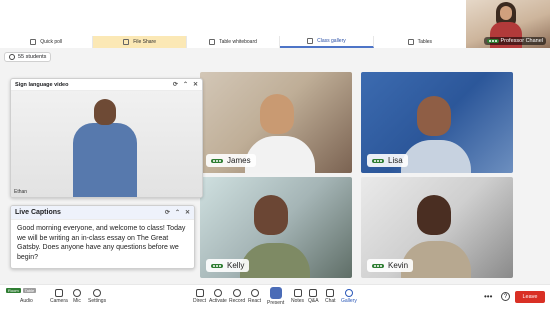 This screenshot has height=309, width=550. What do you see at coordinates (140, 42) in the screenshot?
I see `tab-file-share: File Share` at bounding box center [140, 42].